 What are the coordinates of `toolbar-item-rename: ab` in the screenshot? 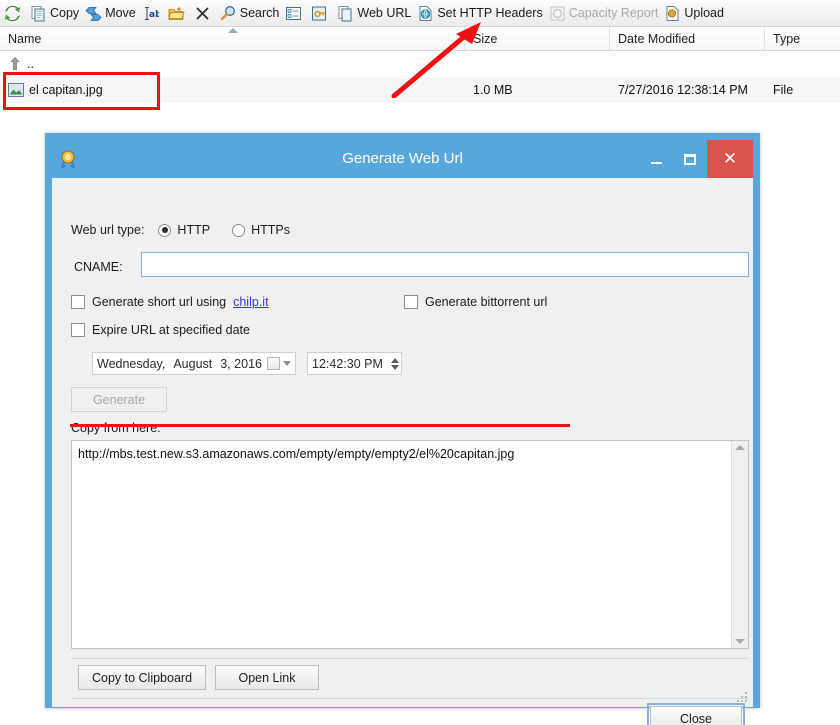 It's located at (153, 13).